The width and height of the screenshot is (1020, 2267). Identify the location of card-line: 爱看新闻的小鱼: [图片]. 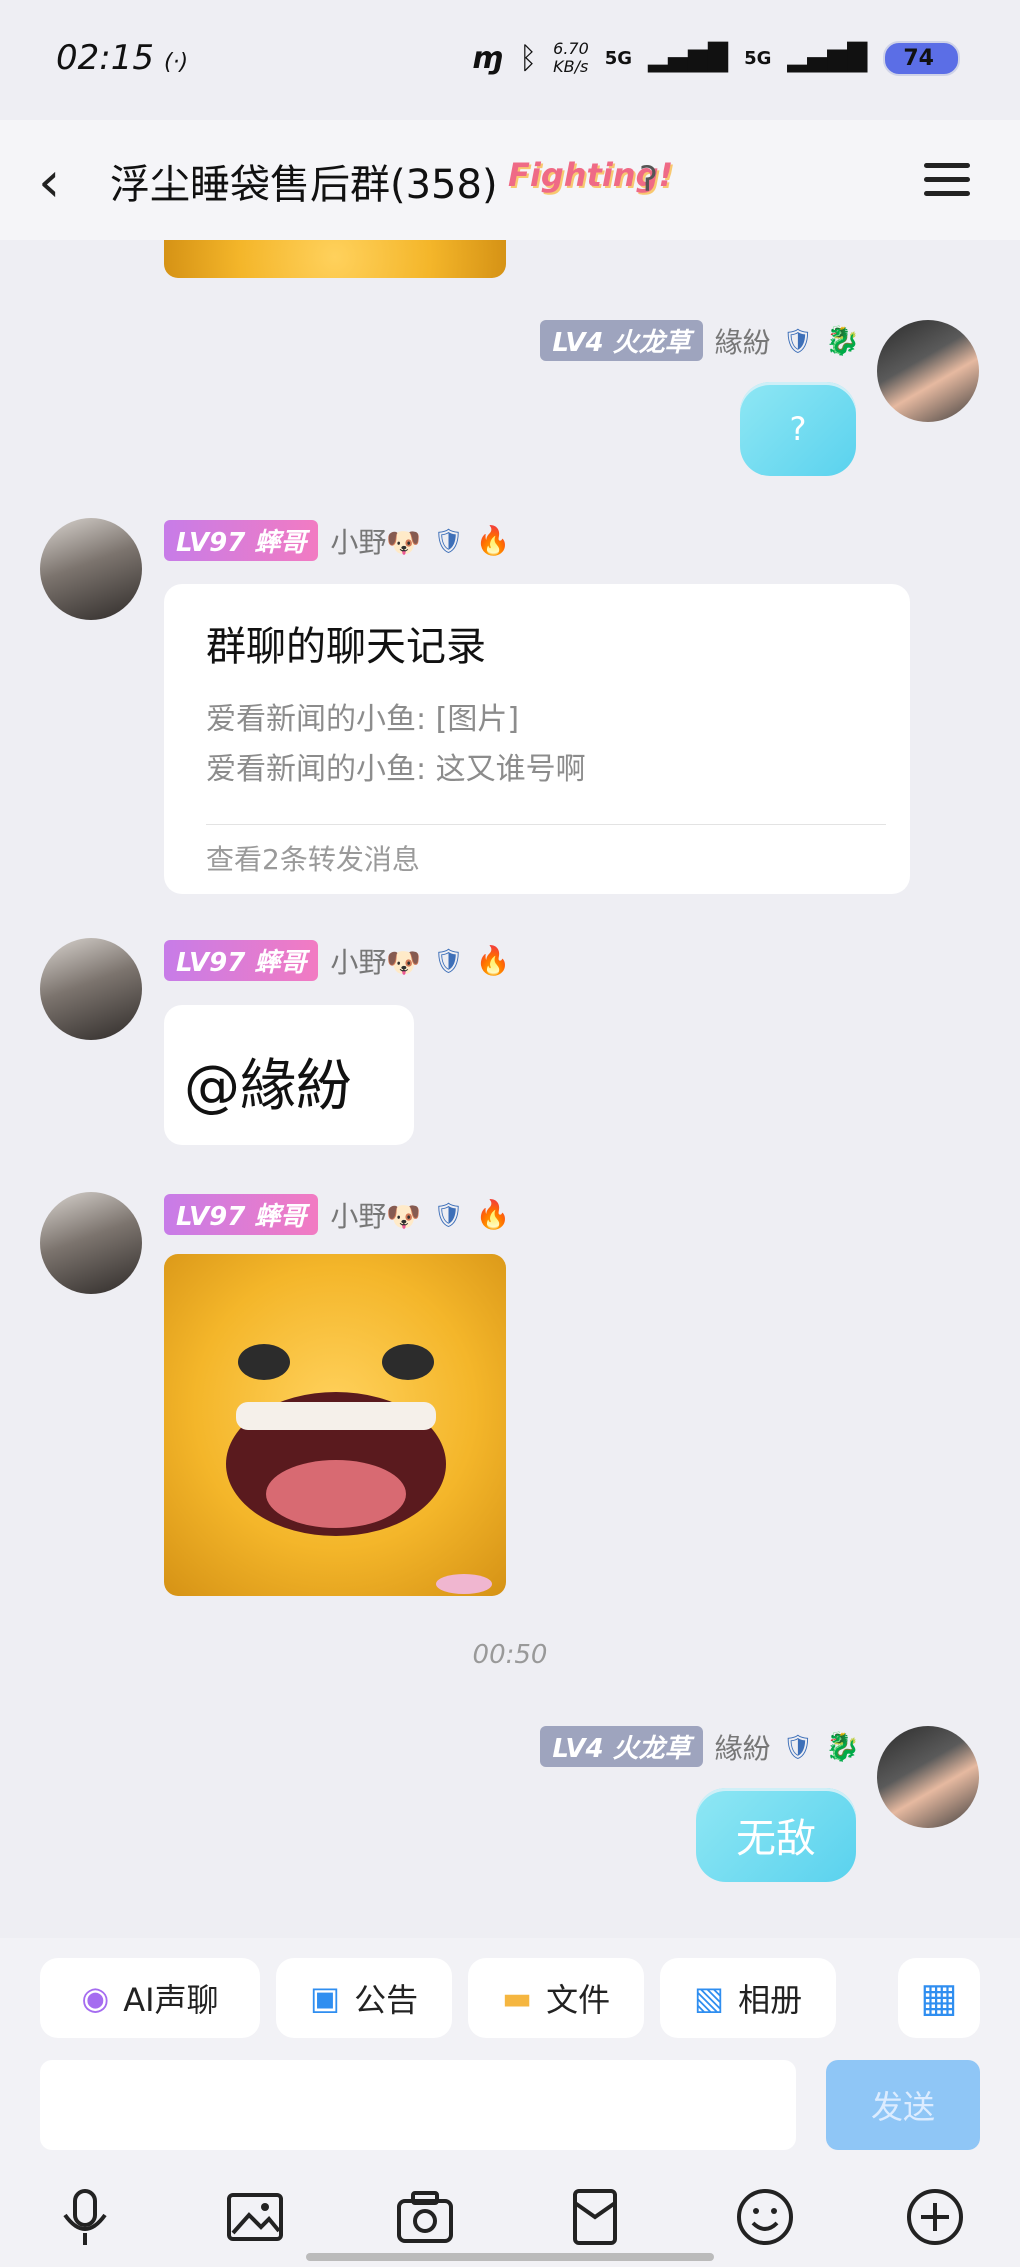
(363, 719).